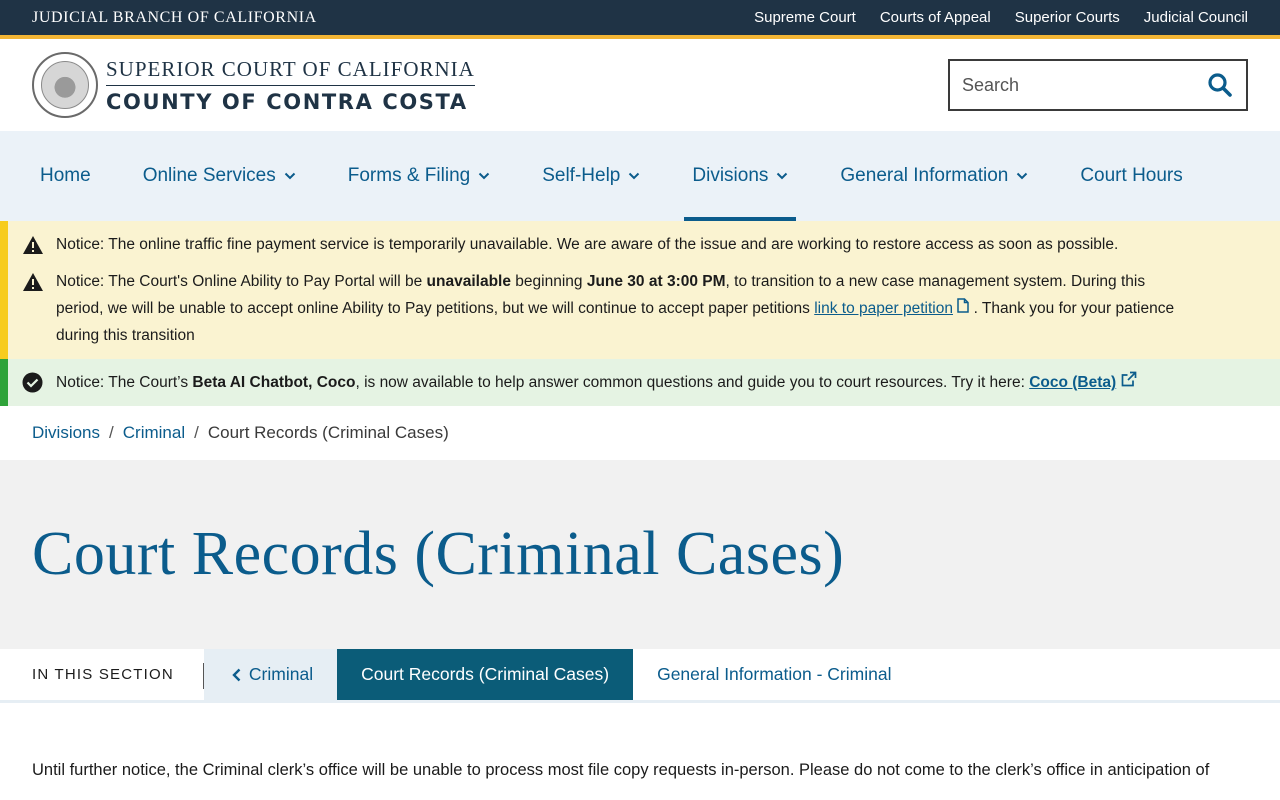  I want to click on nav-divisions: Divisions, so click(740, 176).